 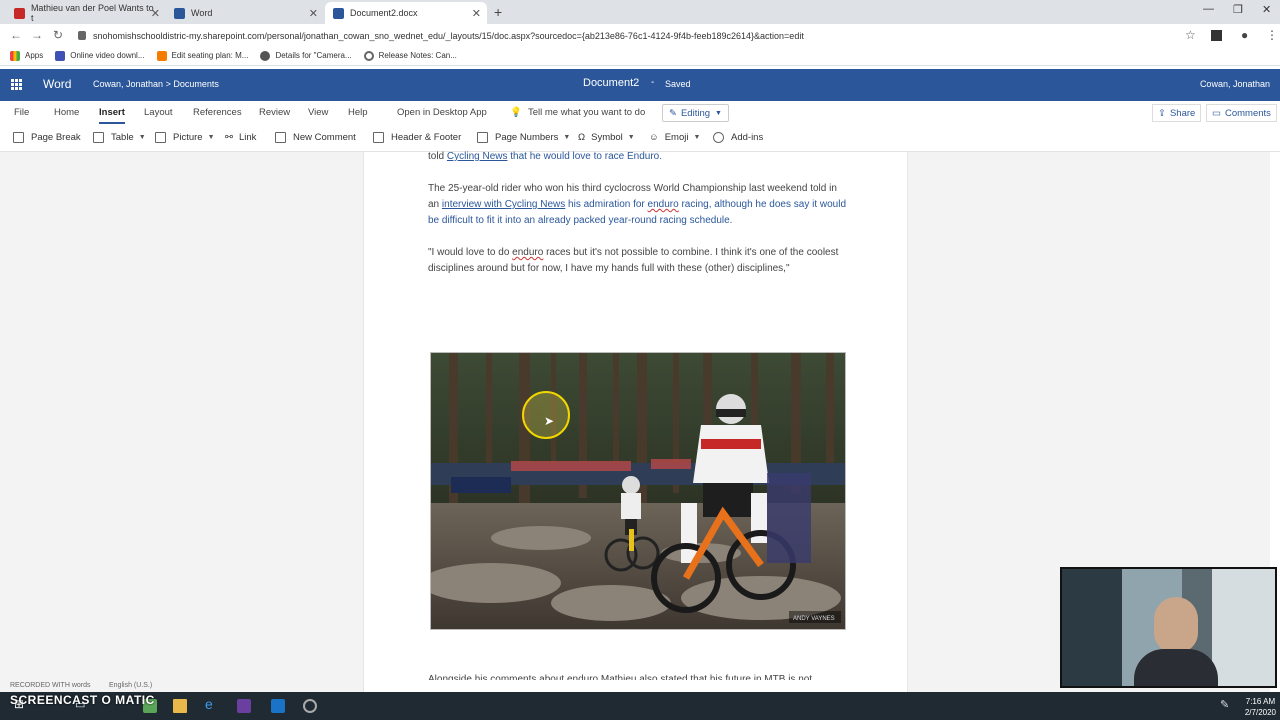 I want to click on pinkbike-icon, so click(x=19, y=13).